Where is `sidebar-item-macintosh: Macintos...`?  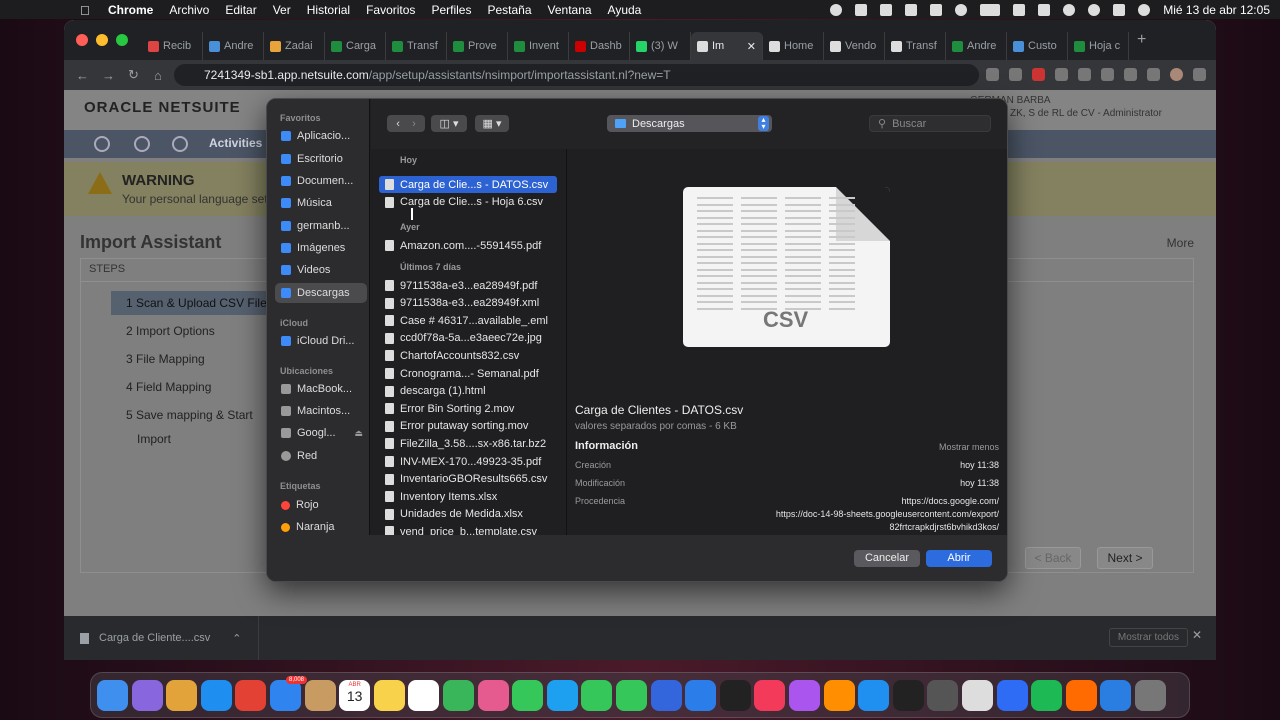 sidebar-item-macintosh: Macintos... is located at coordinates (321, 411).